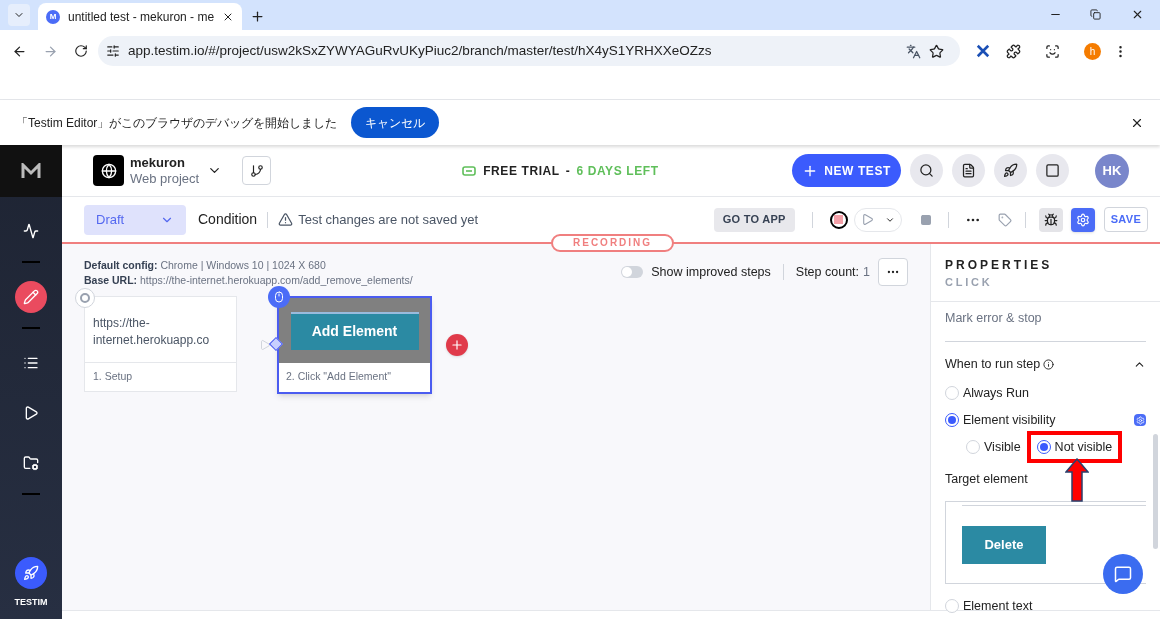 This screenshot has height=619, width=1160. Describe the element at coordinates (388, 219) in the screenshot. I see `unsaved-warning: Test changes are not saved yet` at that location.